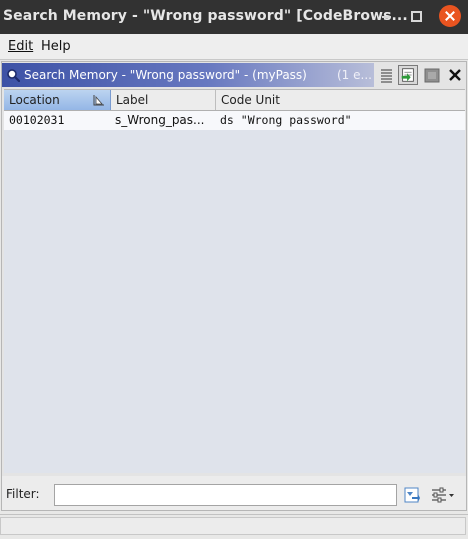 This screenshot has height=539, width=468. What do you see at coordinates (432, 75) in the screenshot?
I see `memory-icon` at bounding box center [432, 75].